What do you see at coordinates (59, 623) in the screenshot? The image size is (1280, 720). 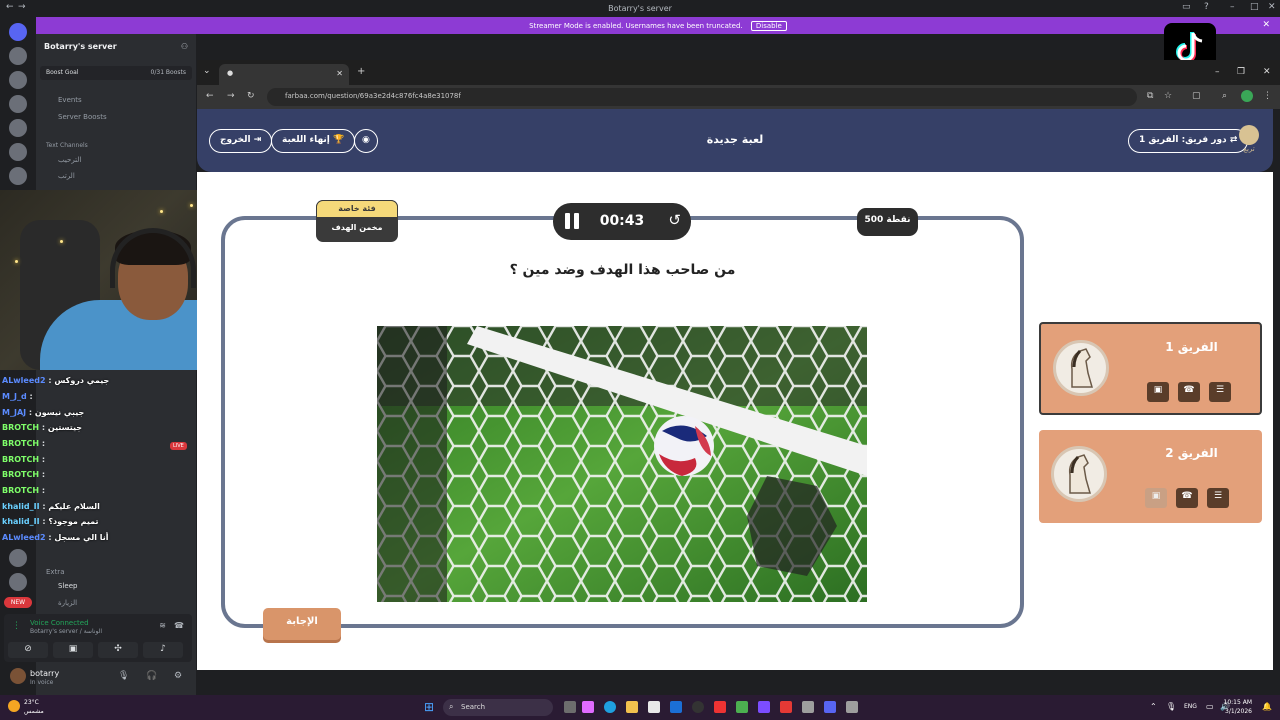 I see `voice-status: Voice Connected` at bounding box center [59, 623].